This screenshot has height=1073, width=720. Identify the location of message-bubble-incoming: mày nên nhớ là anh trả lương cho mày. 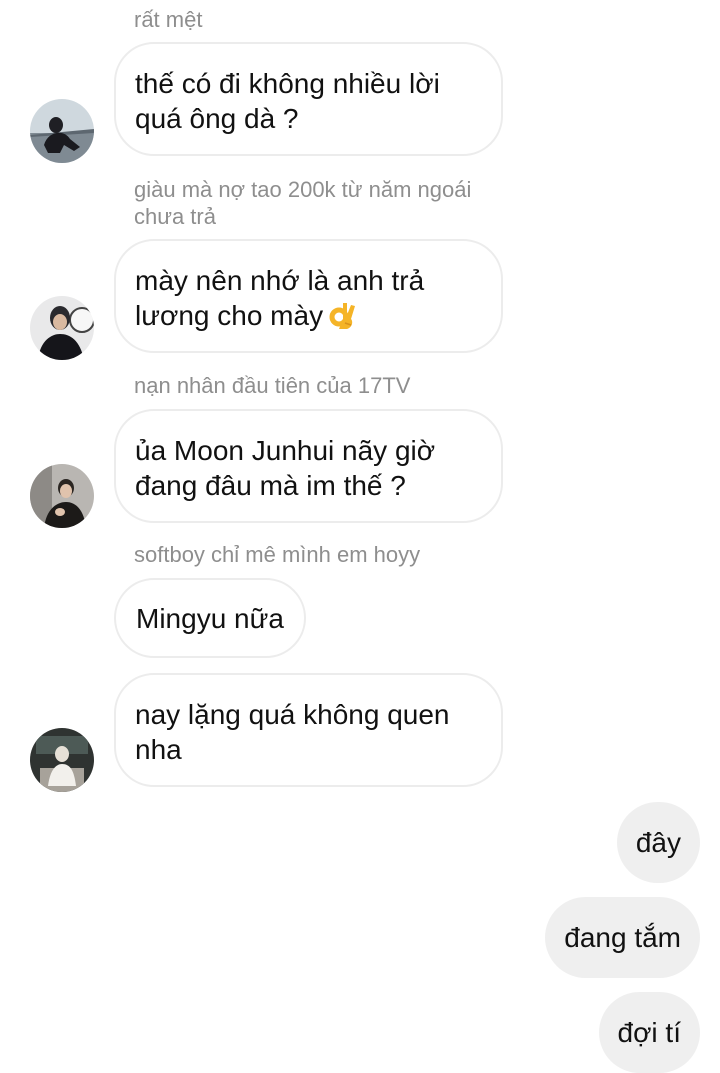
(308, 296).